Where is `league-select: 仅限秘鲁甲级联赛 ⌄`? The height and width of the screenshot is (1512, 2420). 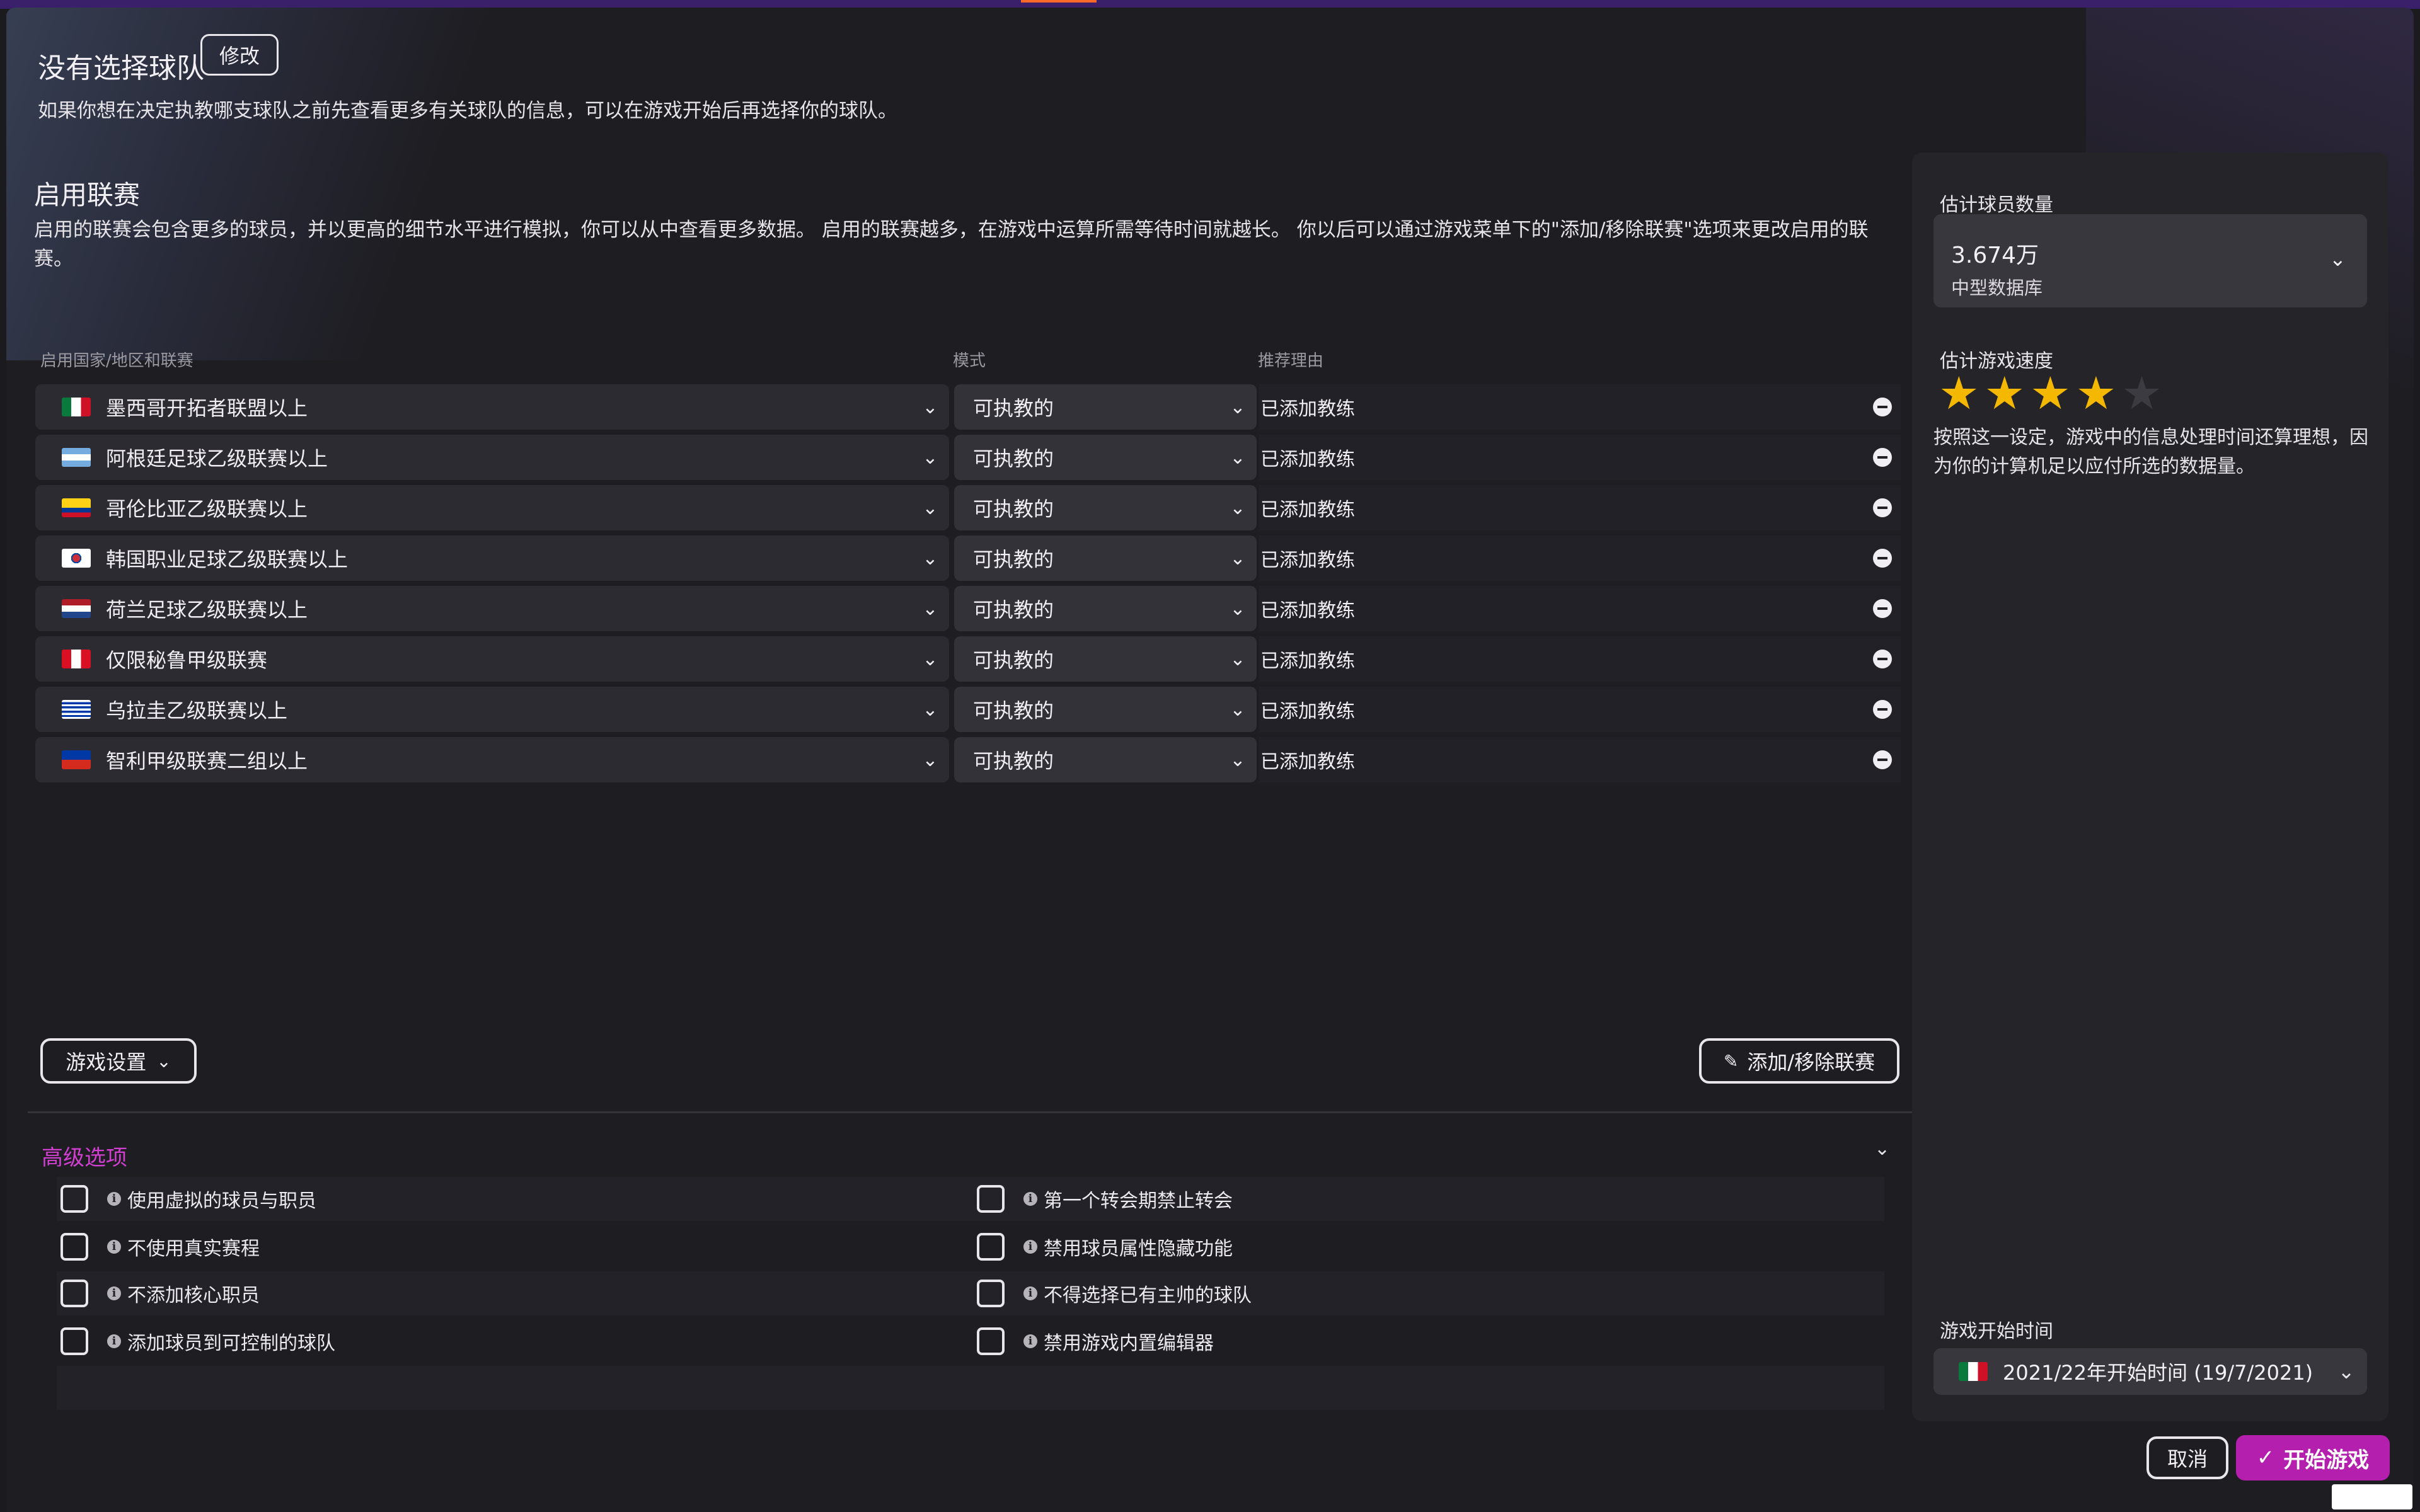 league-select: 仅限秘鲁甲级联赛 ⌄ is located at coordinates (492, 659).